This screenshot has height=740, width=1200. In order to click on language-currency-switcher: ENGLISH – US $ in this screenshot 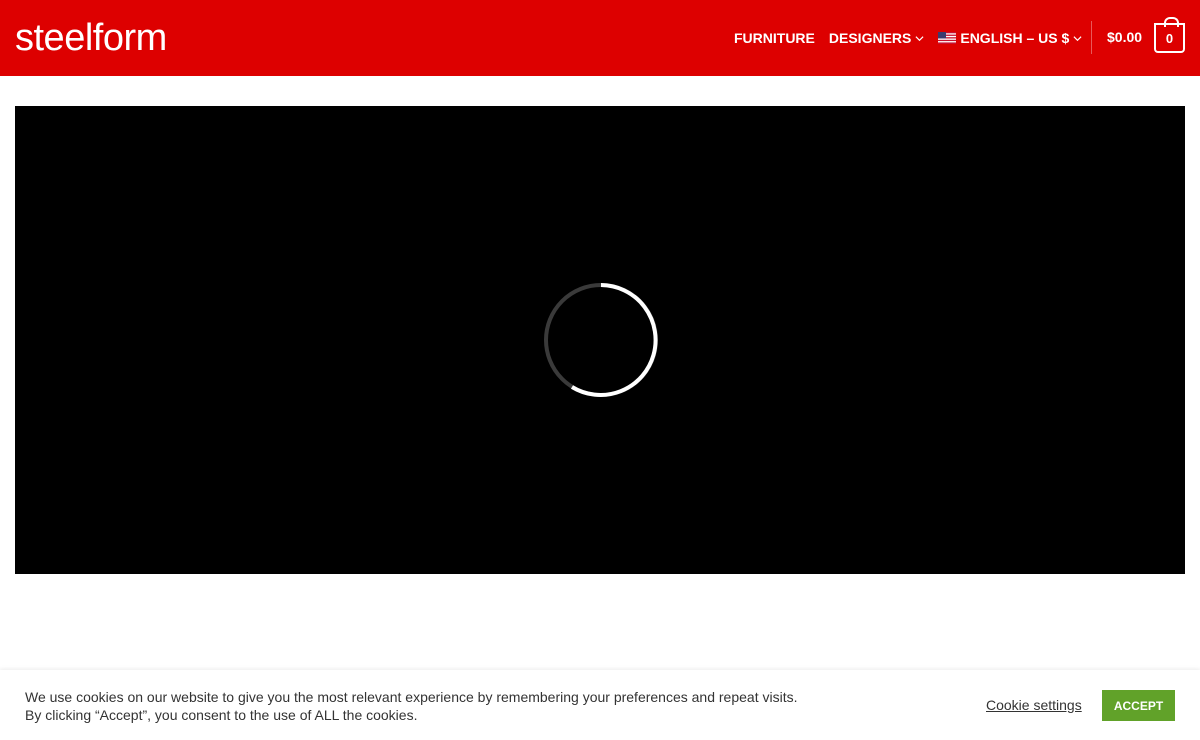, I will do `click(1010, 38)`.